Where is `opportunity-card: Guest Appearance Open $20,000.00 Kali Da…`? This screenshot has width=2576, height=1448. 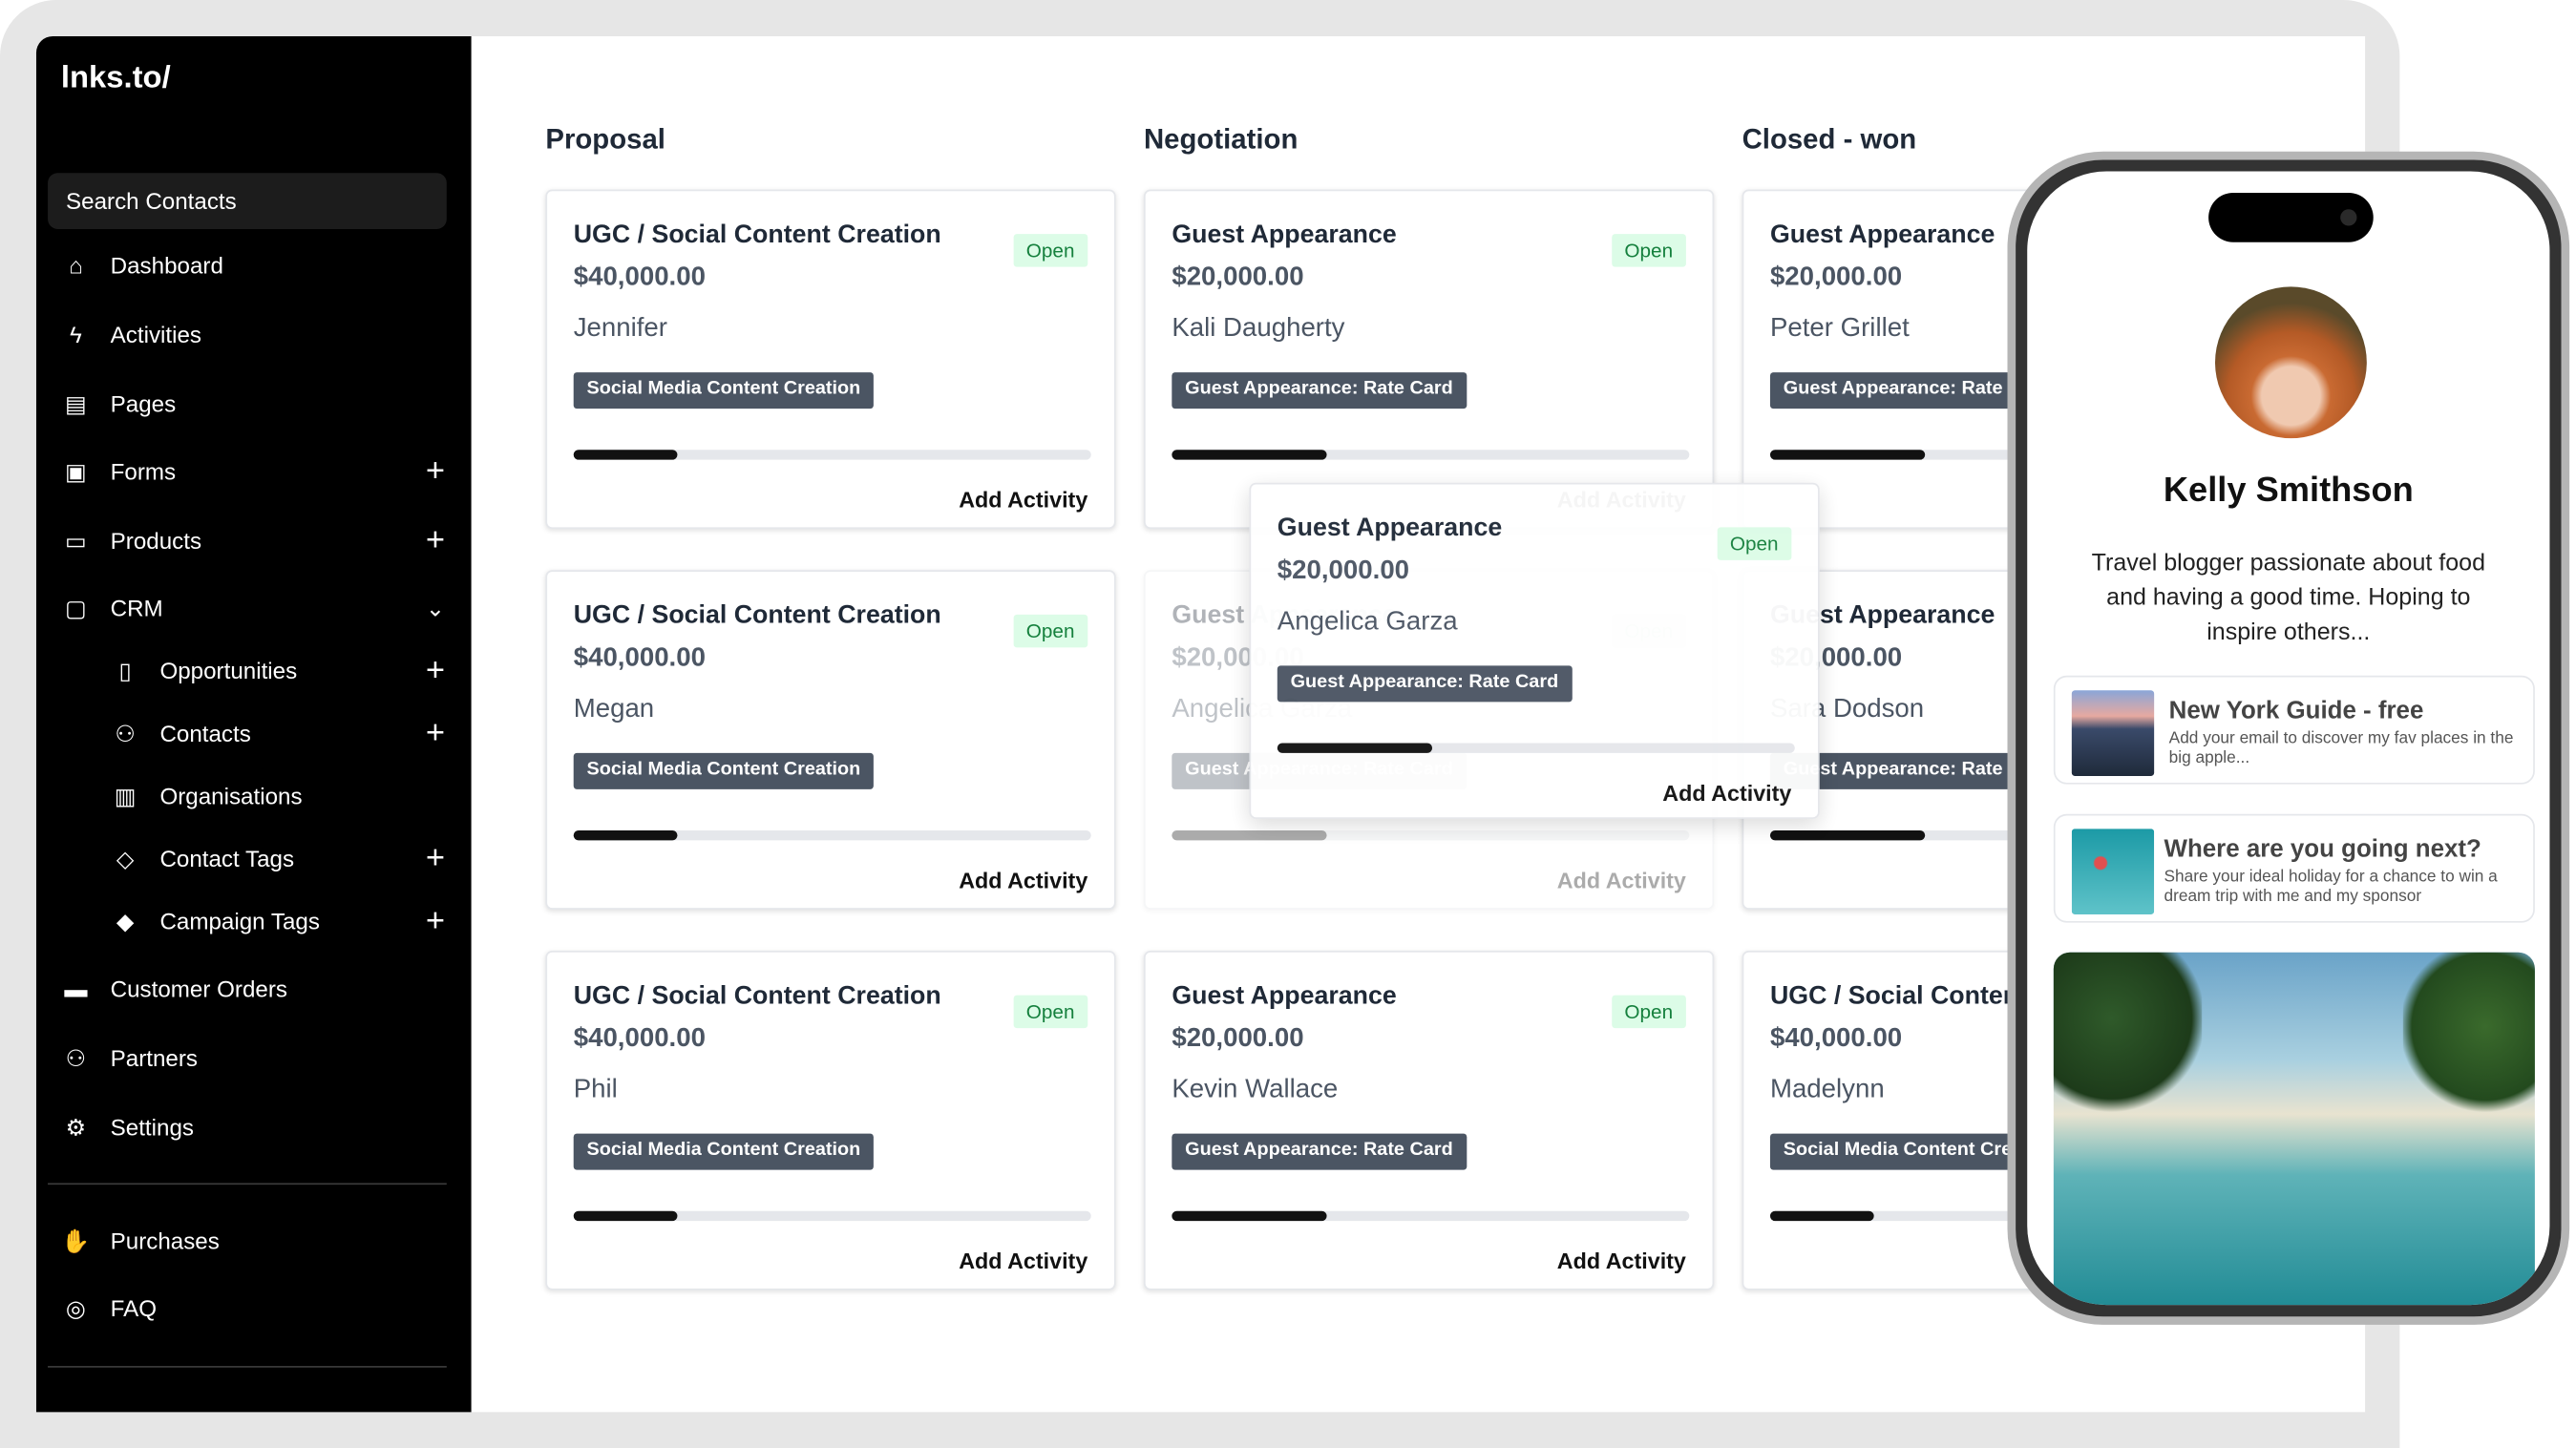 opportunity-card: Guest Appearance Open $20,000.00 Kali Da… is located at coordinates (1429, 360).